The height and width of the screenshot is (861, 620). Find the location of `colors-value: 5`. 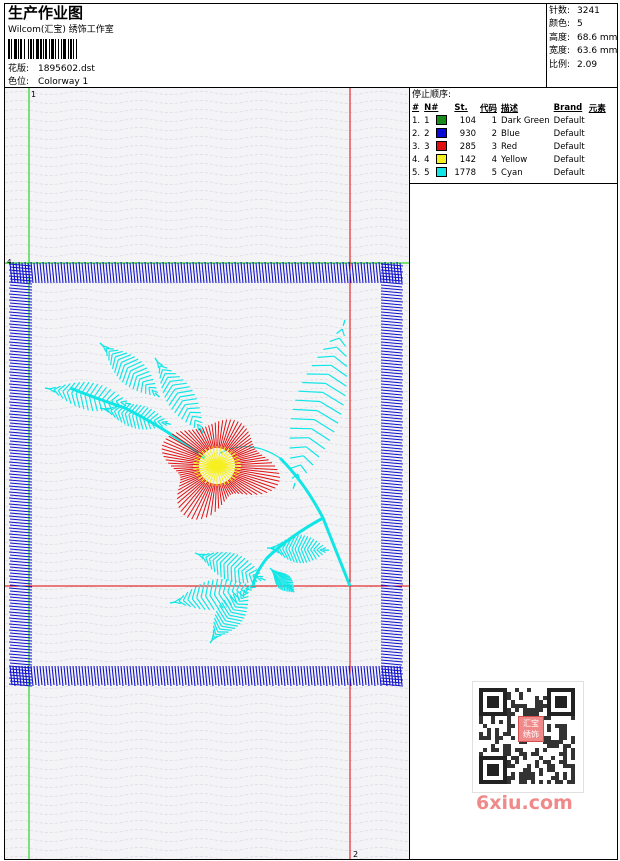

colors-value: 5 is located at coordinates (580, 24).